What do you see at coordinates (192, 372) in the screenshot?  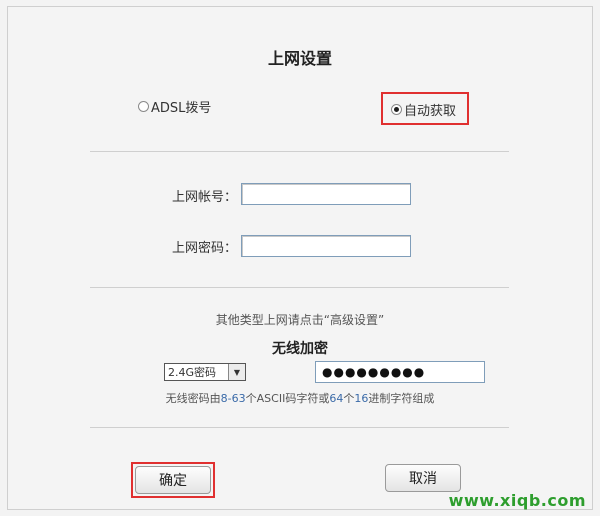 I see `band-select-value: 2.4G密码` at bounding box center [192, 372].